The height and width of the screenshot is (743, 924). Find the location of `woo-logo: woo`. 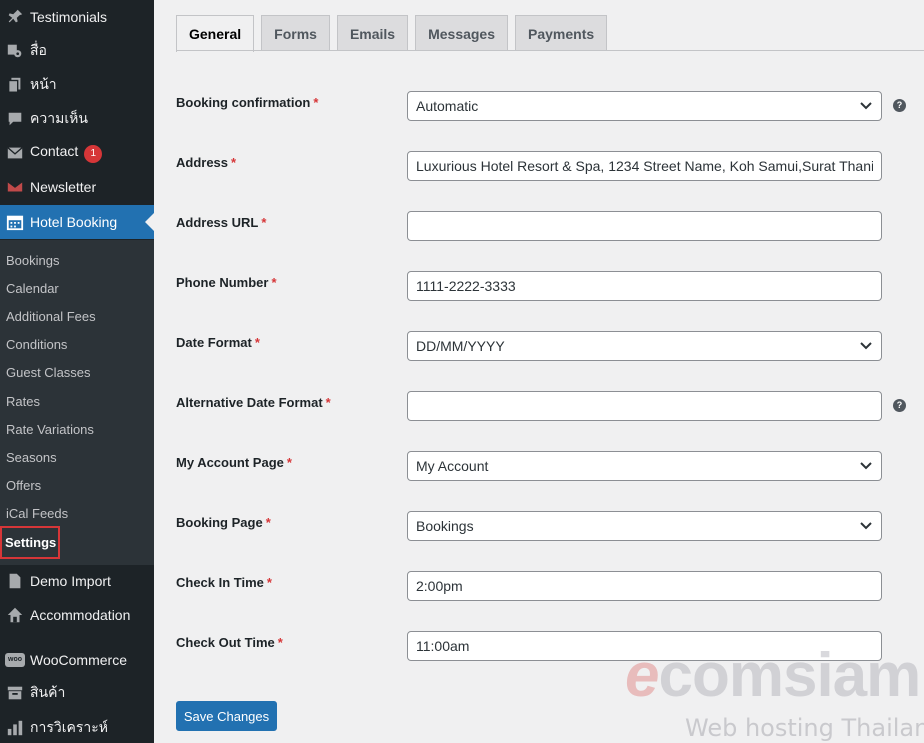

woo-logo: woo is located at coordinates (15, 660).